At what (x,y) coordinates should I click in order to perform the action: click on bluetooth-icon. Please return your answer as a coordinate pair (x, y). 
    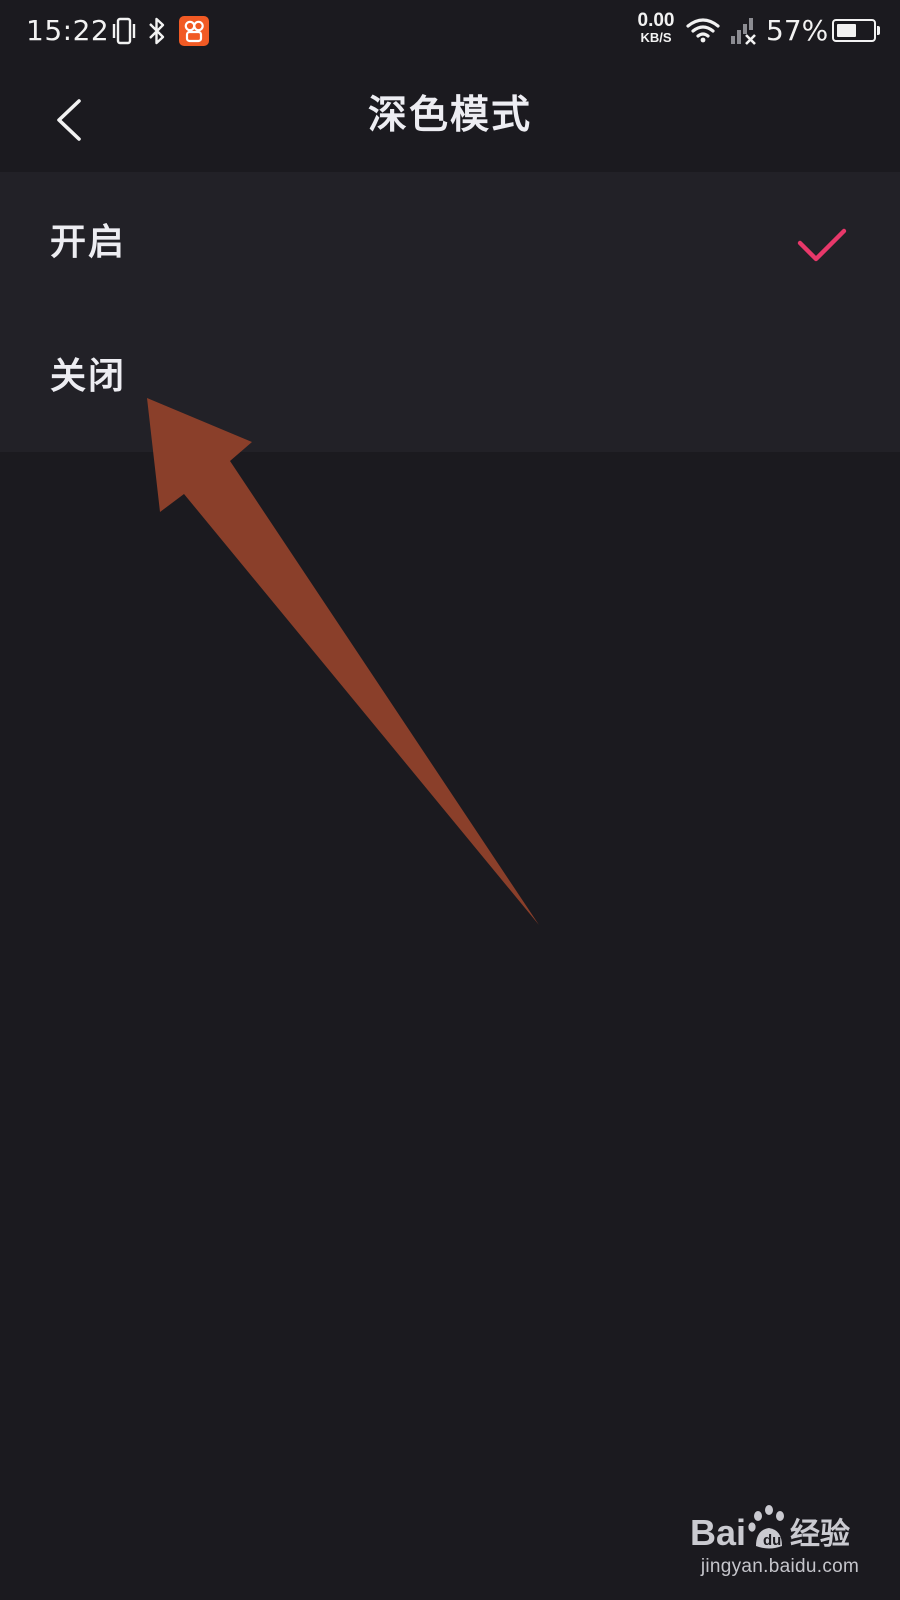
    Looking at the image, I should click on (157, 31).